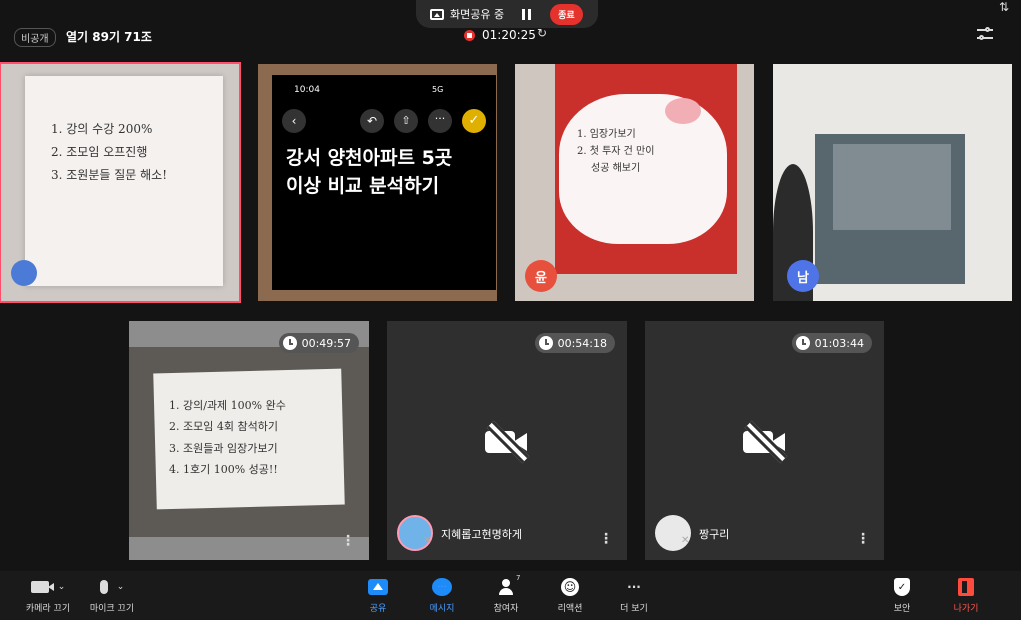  I want to click on chat-icon: ···, so click(442, 587).